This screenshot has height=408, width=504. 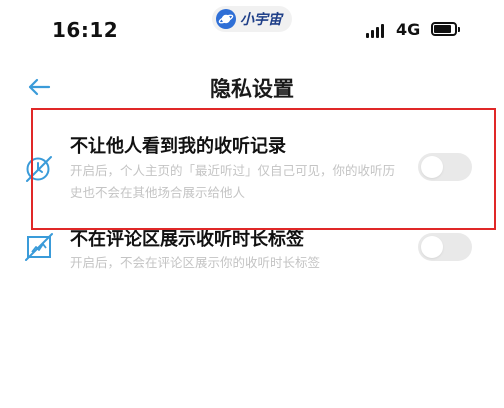 I want to click on battery-cap, so click(x=459, y=29).